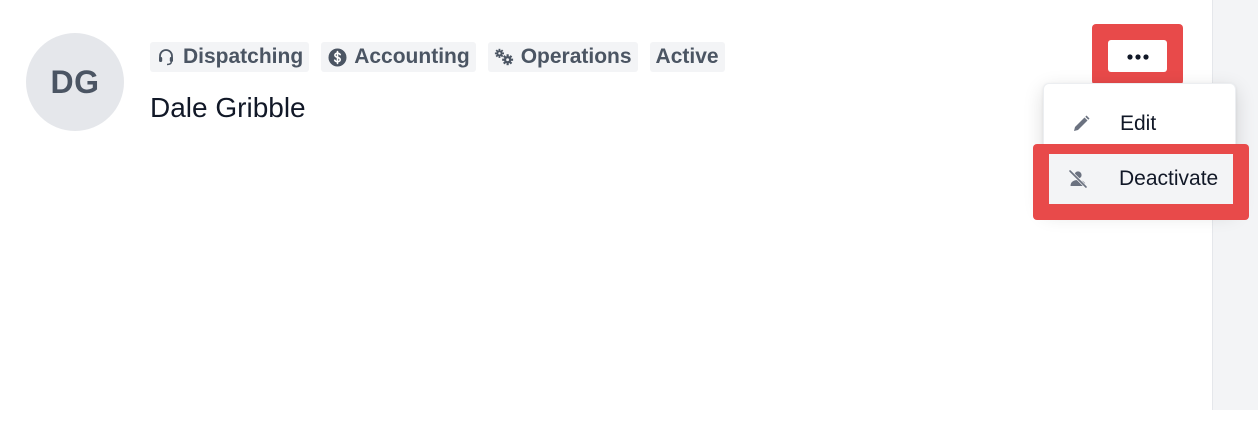 The image size is (1258, 432). I want to click on pencil-icon, so click(1081, 124).